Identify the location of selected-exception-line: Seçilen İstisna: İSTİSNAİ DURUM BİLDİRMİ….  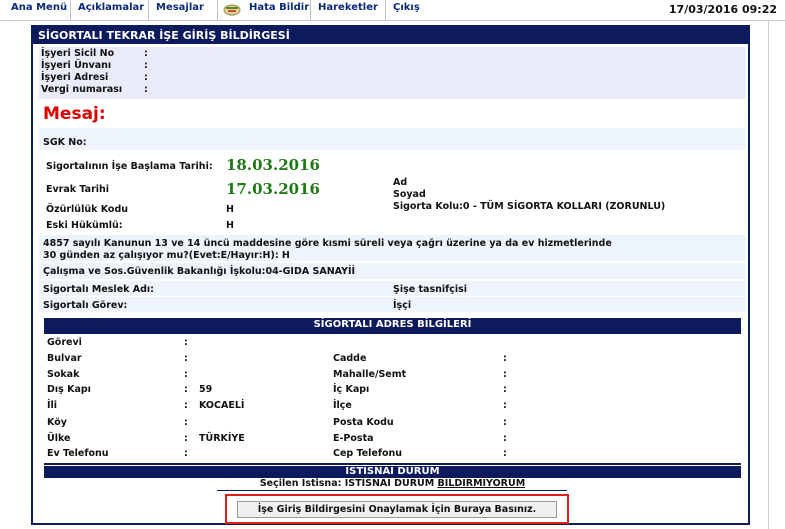
(392, 483).